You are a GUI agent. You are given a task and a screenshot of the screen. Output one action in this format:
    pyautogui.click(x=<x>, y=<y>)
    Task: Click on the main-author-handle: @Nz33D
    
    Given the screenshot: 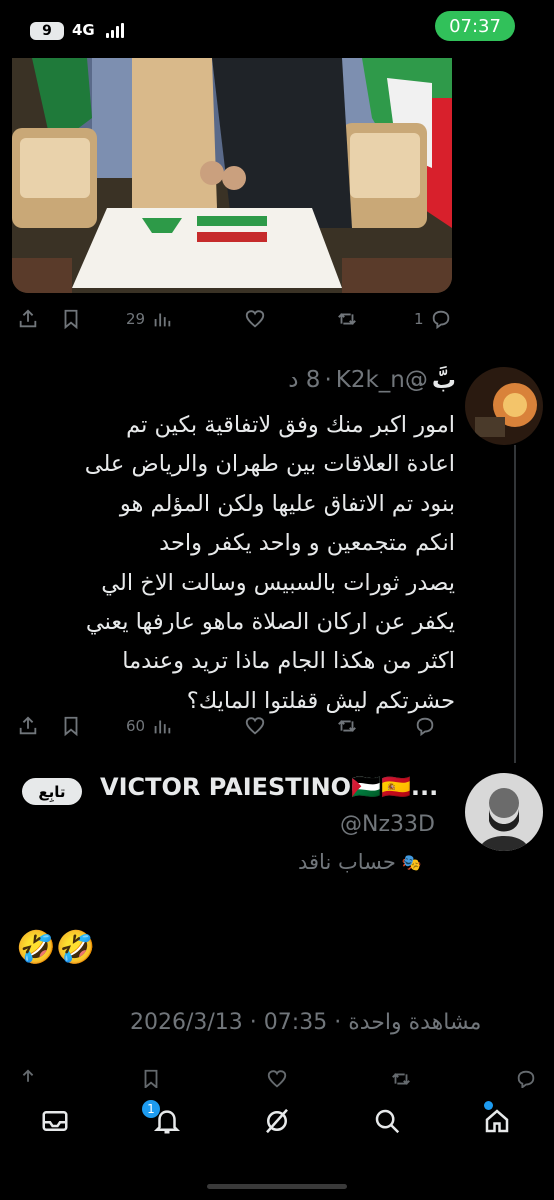 What is the action you would take?
    pyautogui.click(x=387, y=824)
    